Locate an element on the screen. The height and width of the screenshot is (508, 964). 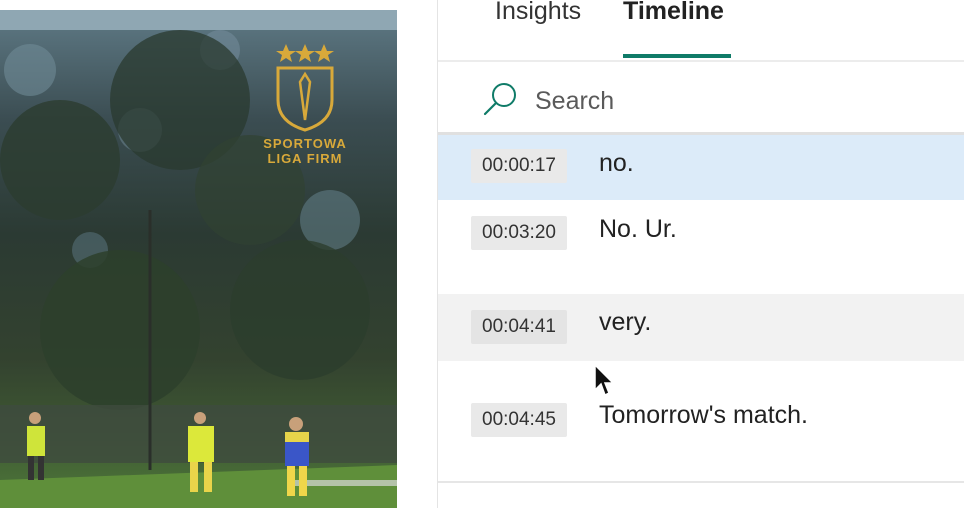
timestamp-badge: 00:04:45 is located at coordinates (519, 420).